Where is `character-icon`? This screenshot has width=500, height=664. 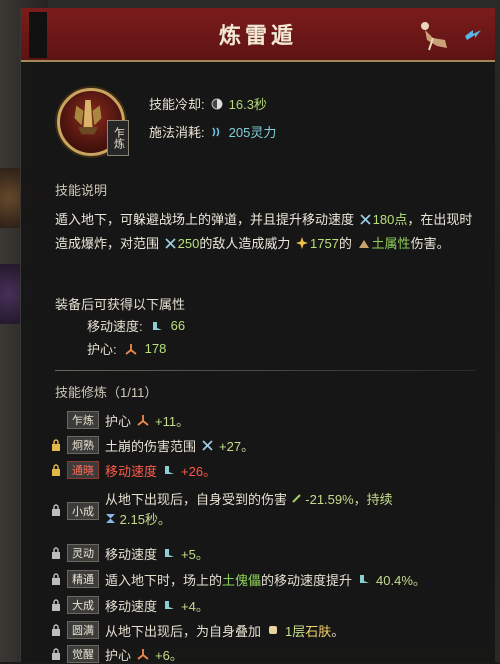 character-icon is located at coordinates (434, 36).